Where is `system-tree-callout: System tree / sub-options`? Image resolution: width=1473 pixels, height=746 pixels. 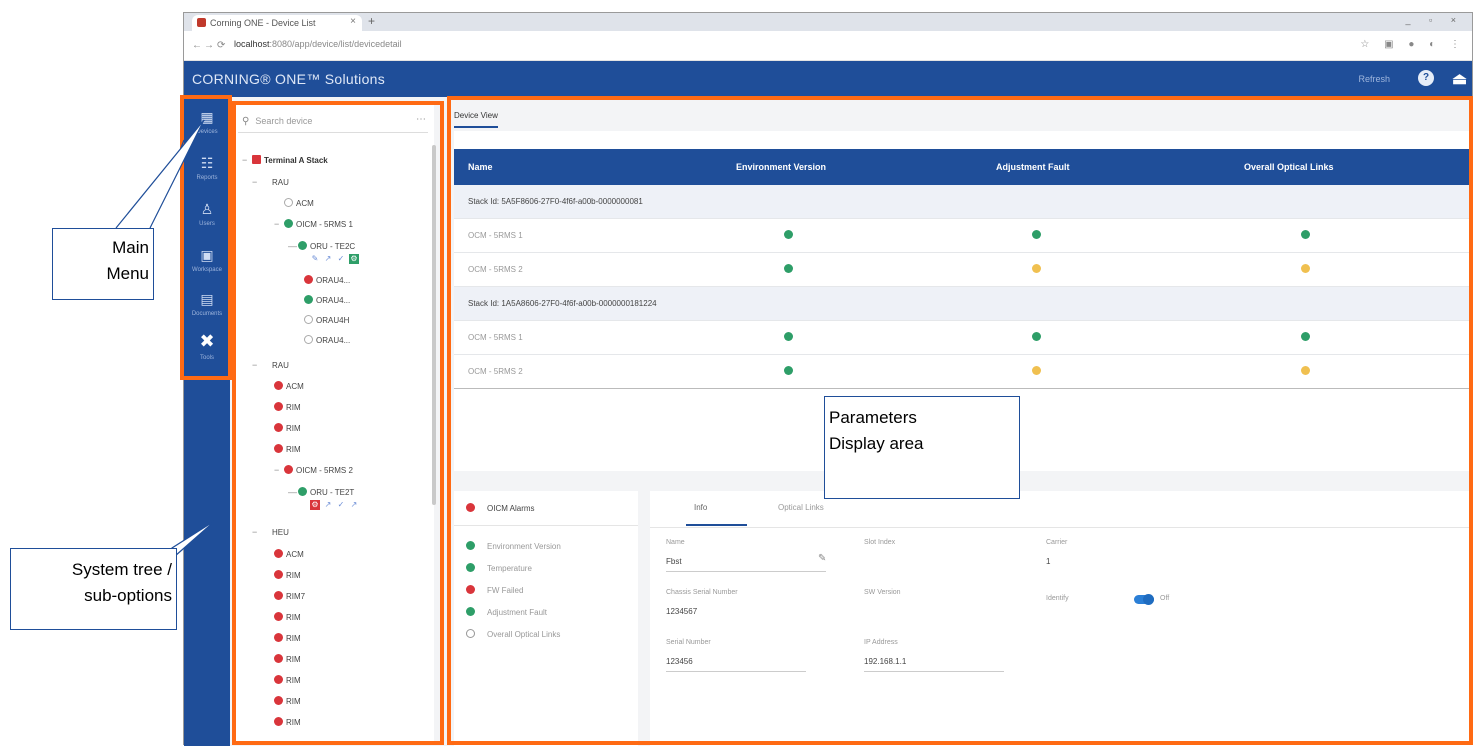 system-tree-callout: System tree / sub-options is located at coordinates (93, 589).